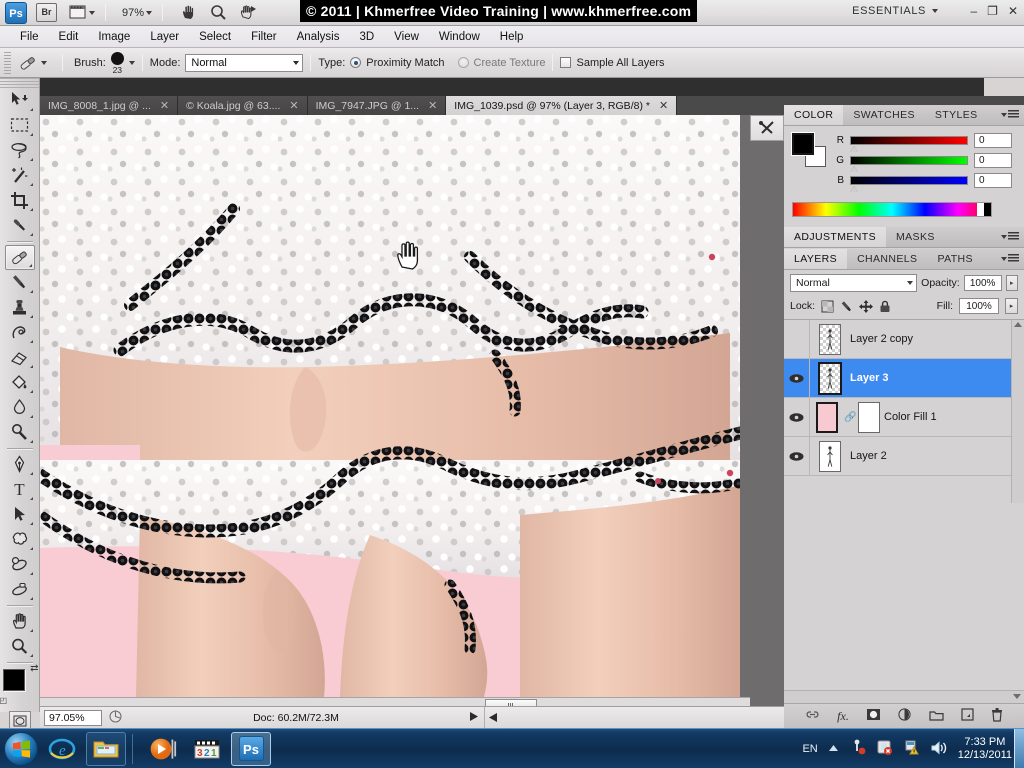 This screenshot has width=1024, height=768. I want to click on sample-all-layers-checkbox, so click(566, 62).